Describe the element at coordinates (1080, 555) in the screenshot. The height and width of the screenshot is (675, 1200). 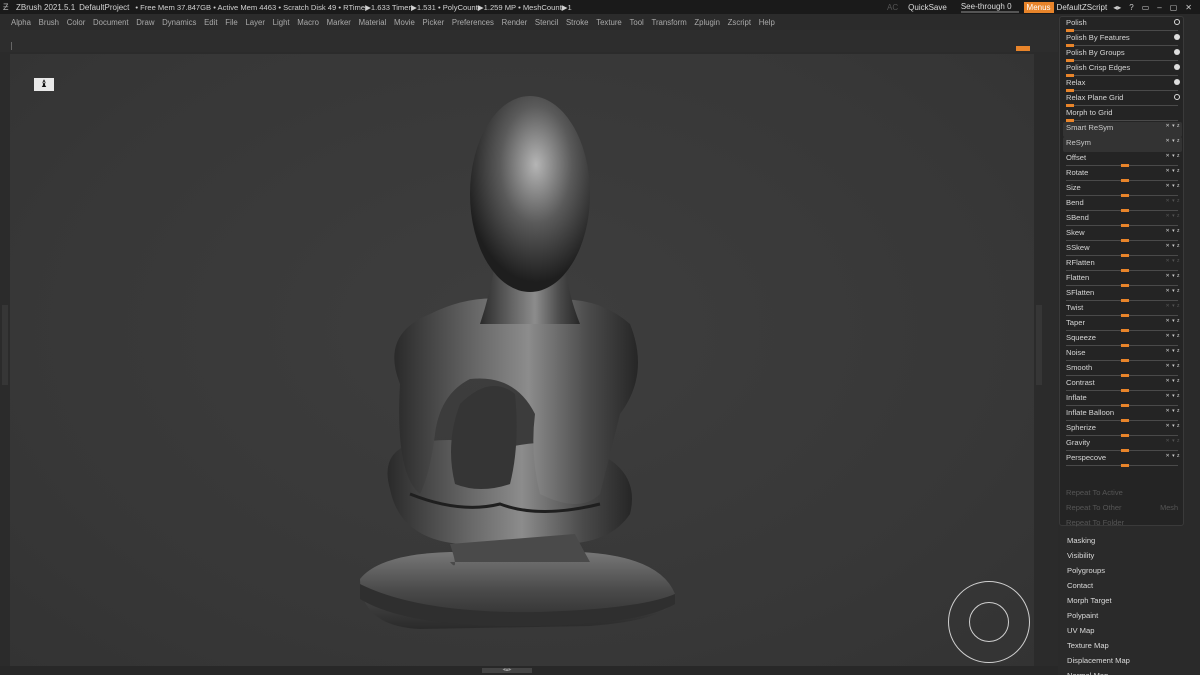
I see `subpalette-visibility: Visibility` at that location.